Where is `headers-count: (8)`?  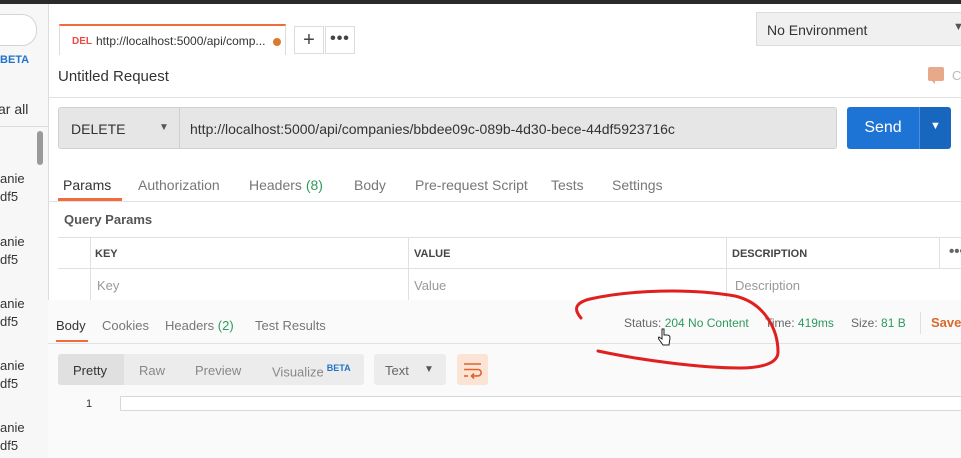 headers-count: (8) is located at coordinates (314, 185).